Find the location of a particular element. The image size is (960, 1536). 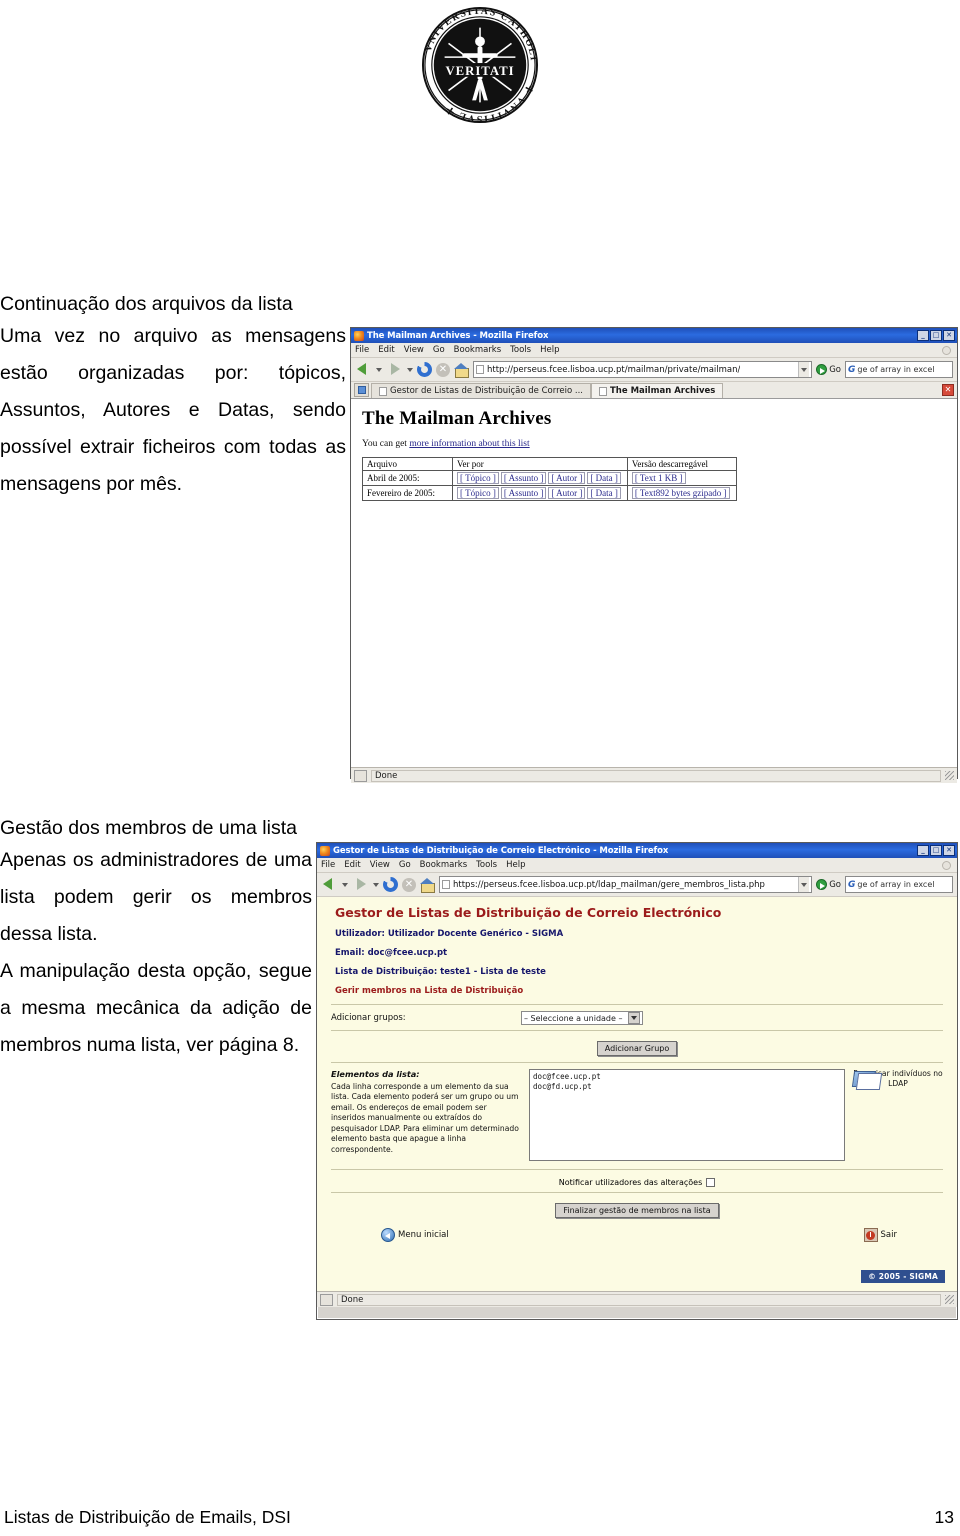

window1-controls: _ □ ✕ is located at coordinates (936, 335).